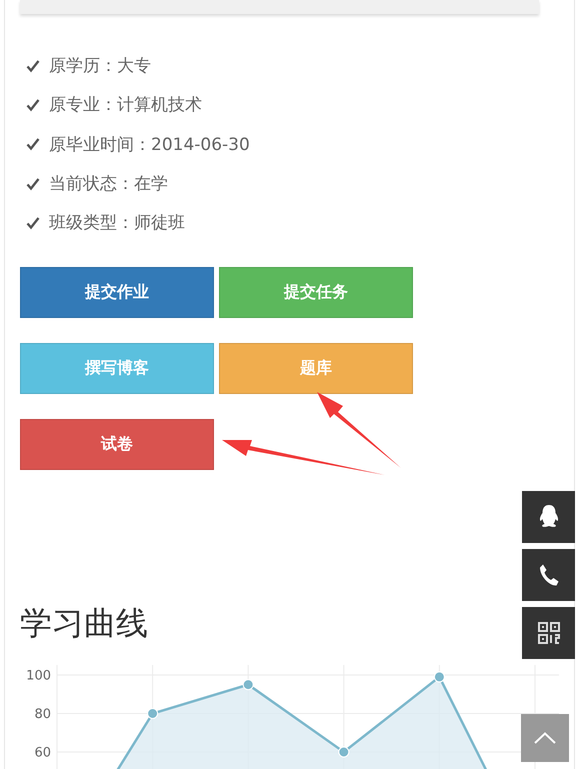 Image resolution: width=580 pixels, height=769 pixels. What do you see at coordinates (84, 623) in the screenshot?
I see `section-title: 学习曲线` at bounding box center [84, 623].